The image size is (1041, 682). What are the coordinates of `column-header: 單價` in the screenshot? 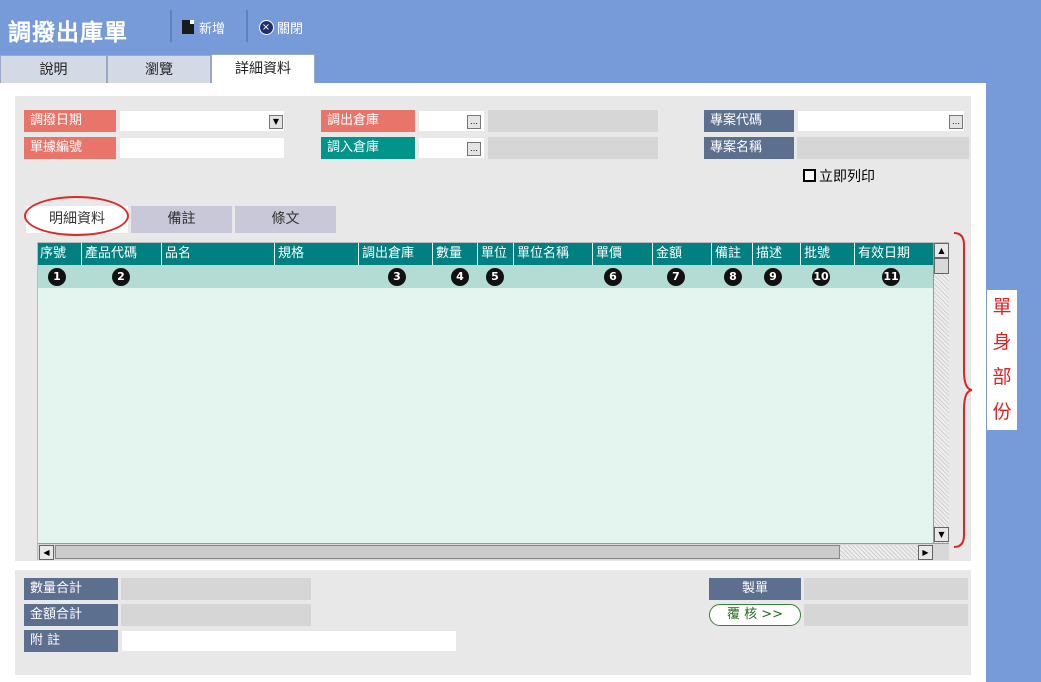 It's located at (623, 254).